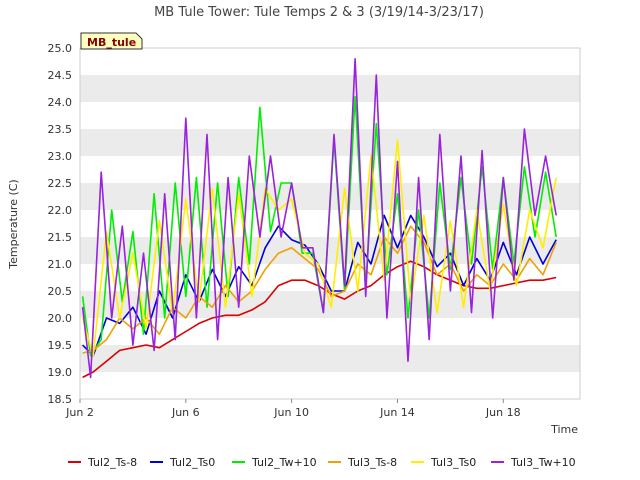 This screenshot has width=640, height=480. Describe the element at coordinates (60, 48) in the screenshot. I see `y-tick-label: 25.0` at that location.